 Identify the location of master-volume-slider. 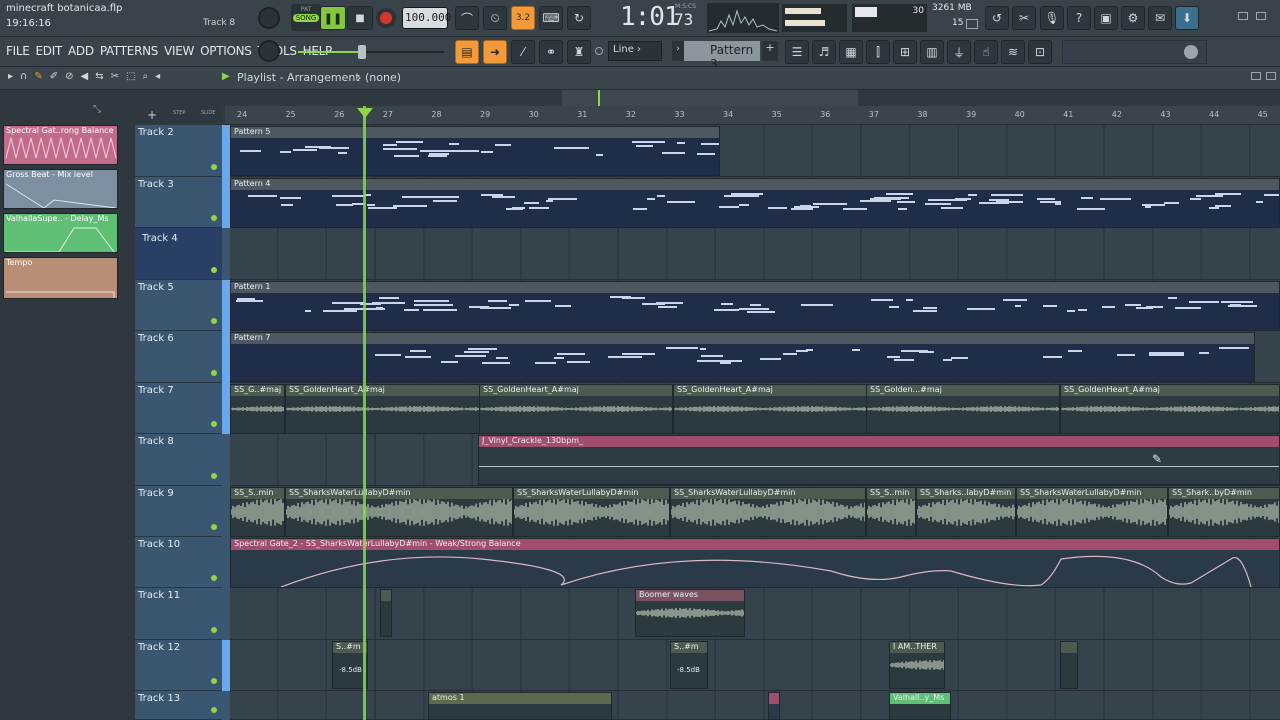
(371, 52).